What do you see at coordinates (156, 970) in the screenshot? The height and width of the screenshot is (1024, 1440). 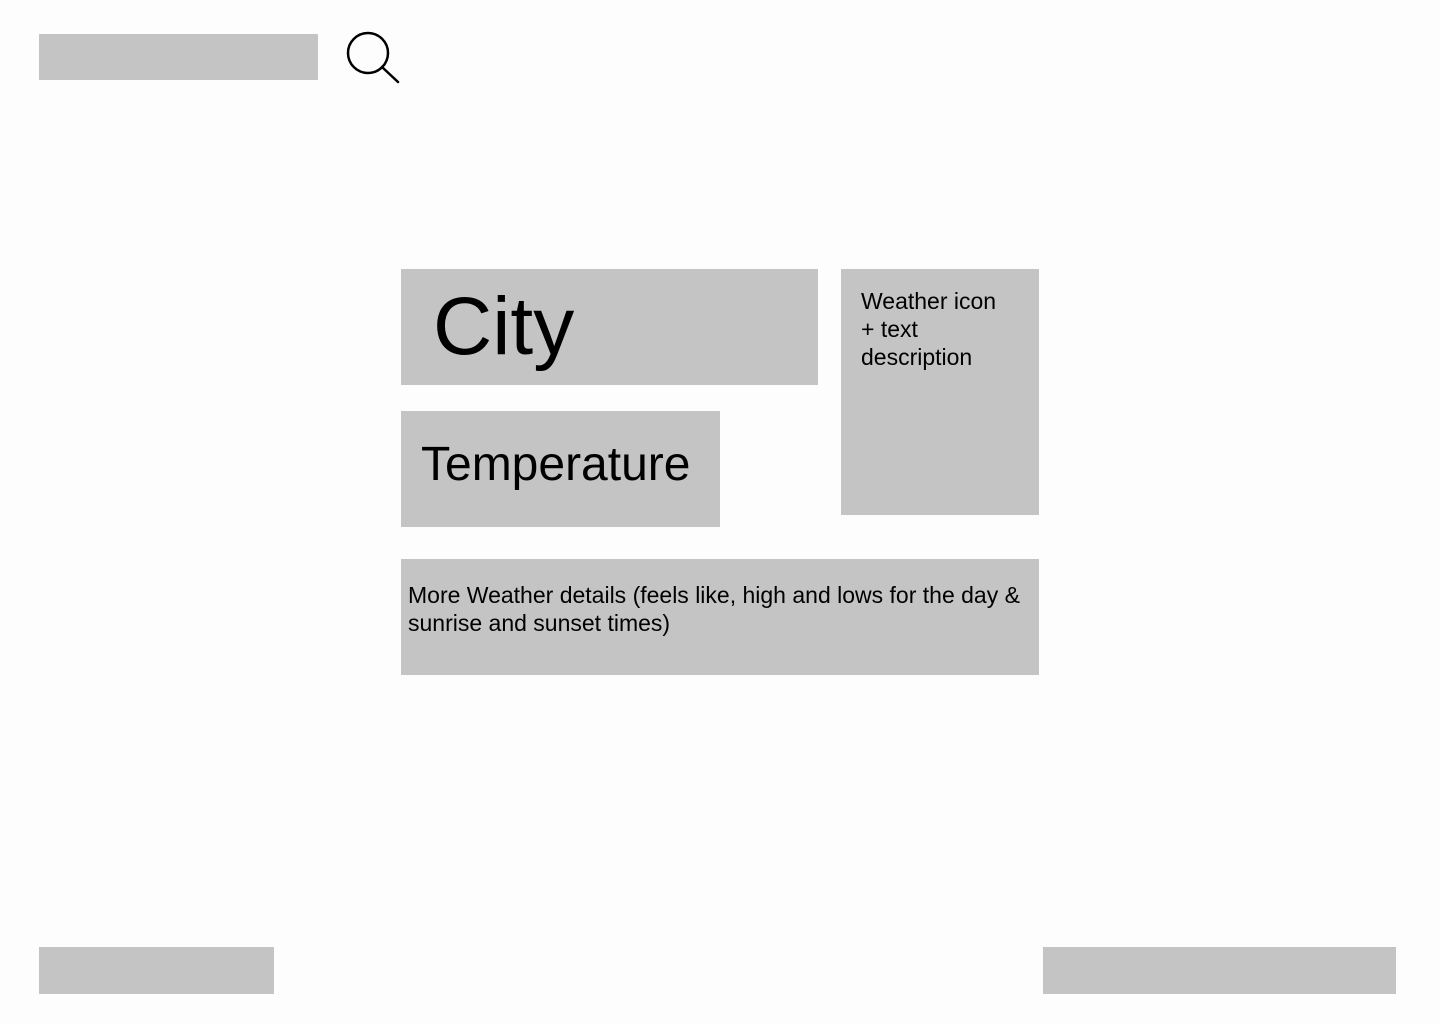 I see `footer-left-block` at bounding box center [156, 970].